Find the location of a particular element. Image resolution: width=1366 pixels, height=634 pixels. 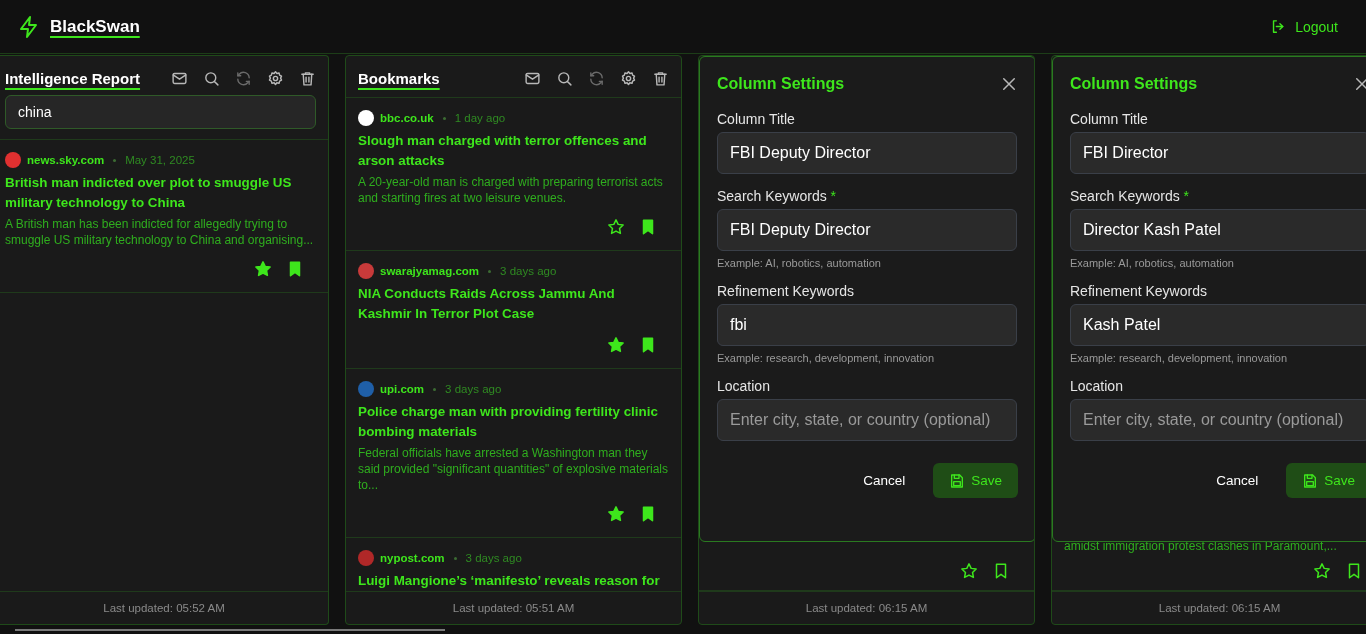

article-time: May 31, 2025 is located at coordinates (160, 160).